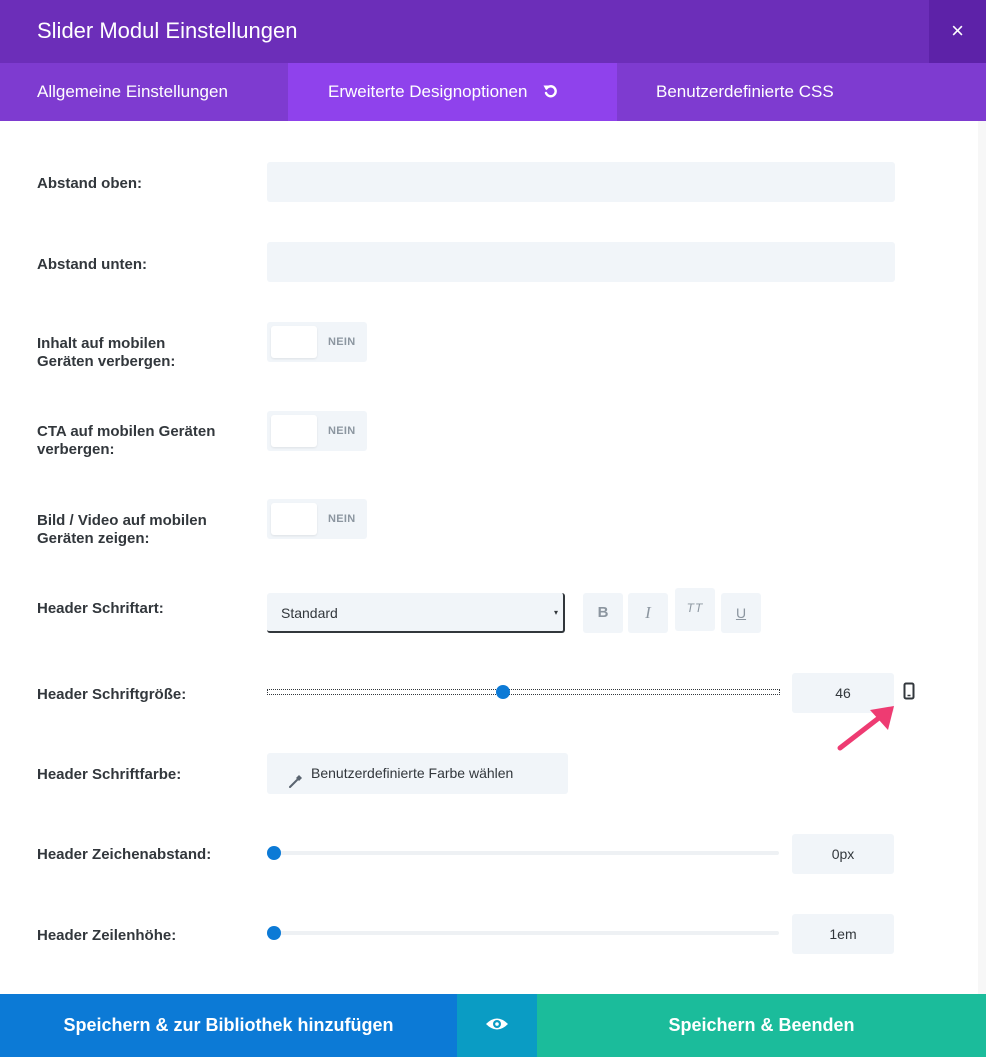 The image size is (986, 1057). I want to click on line-height-slider-handle, so click(274, 933).